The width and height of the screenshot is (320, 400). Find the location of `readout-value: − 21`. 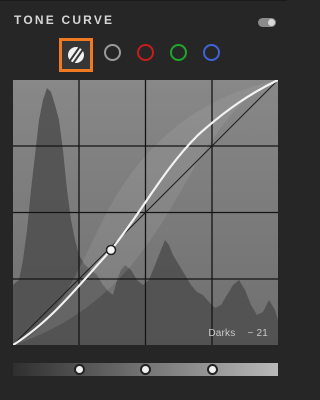

readout-value: − 21 is located at coordinates (257, 333).